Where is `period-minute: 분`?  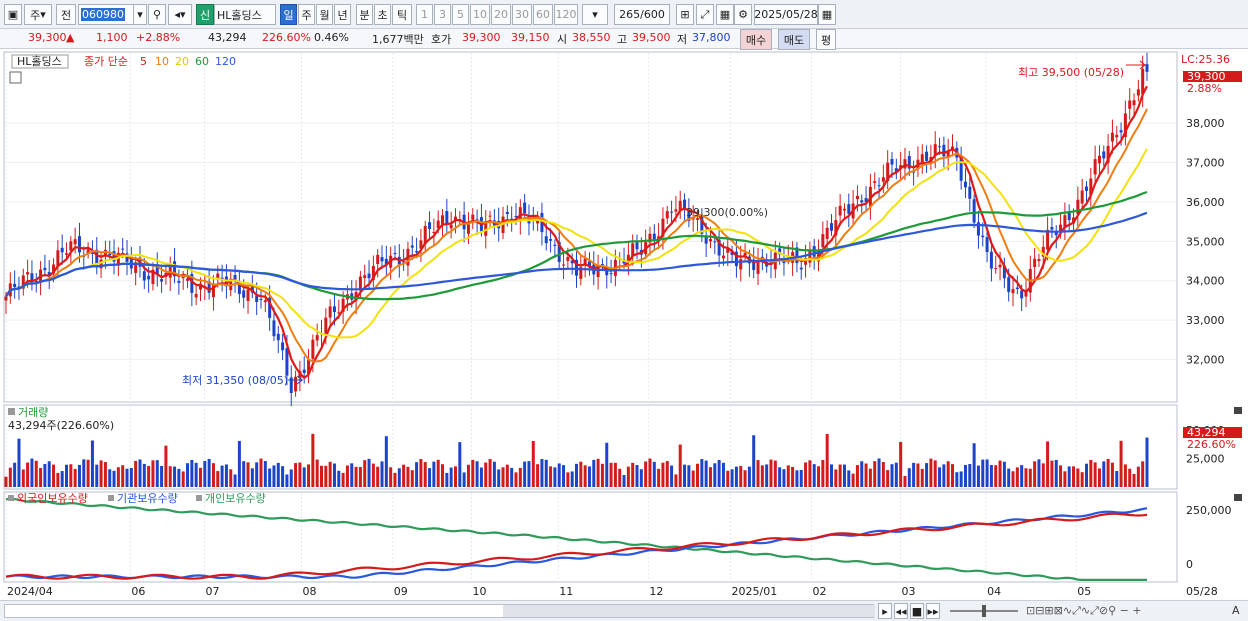 period-minute: 분 is located at coordinates (364, 14).